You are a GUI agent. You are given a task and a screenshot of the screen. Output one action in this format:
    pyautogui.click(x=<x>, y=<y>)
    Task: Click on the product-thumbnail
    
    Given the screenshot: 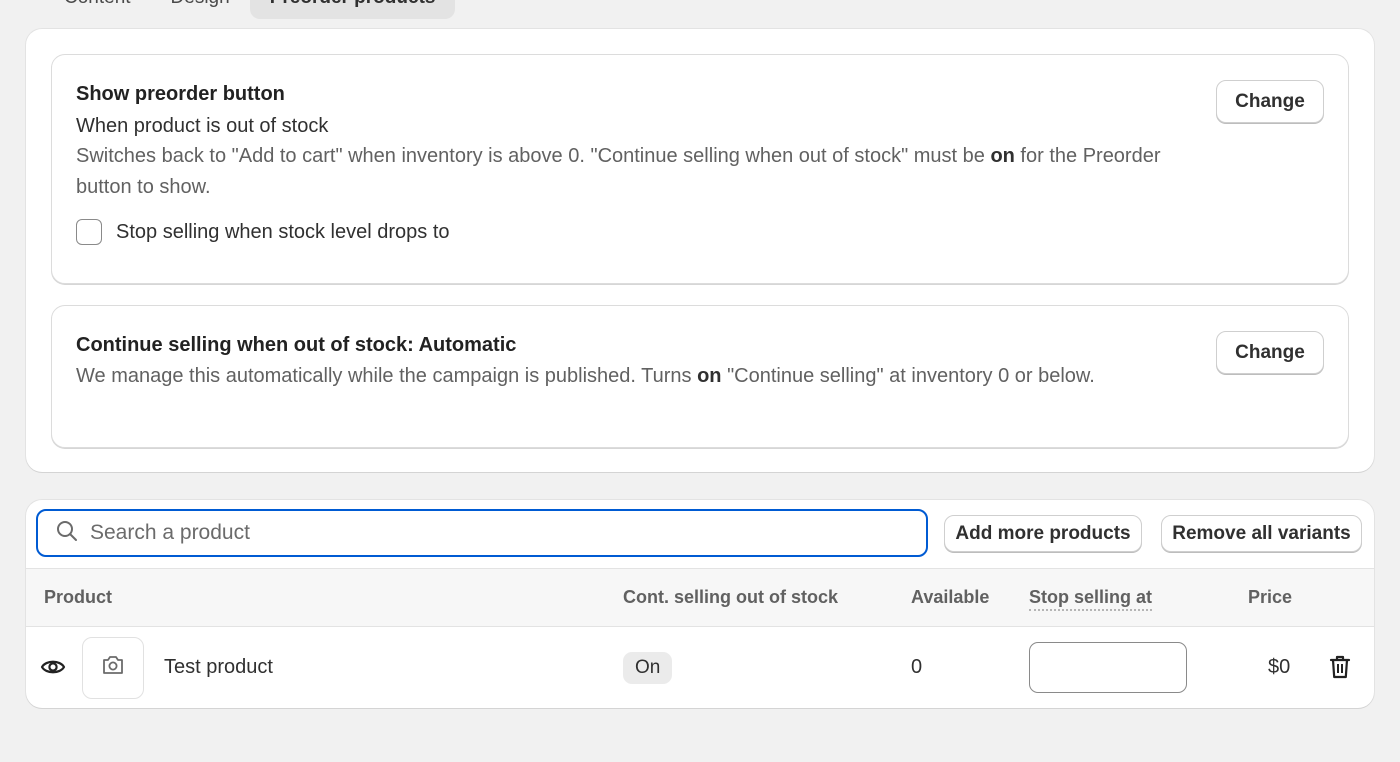 What is the action you would take?
    pyautogui.click(x=113, y=668)
    